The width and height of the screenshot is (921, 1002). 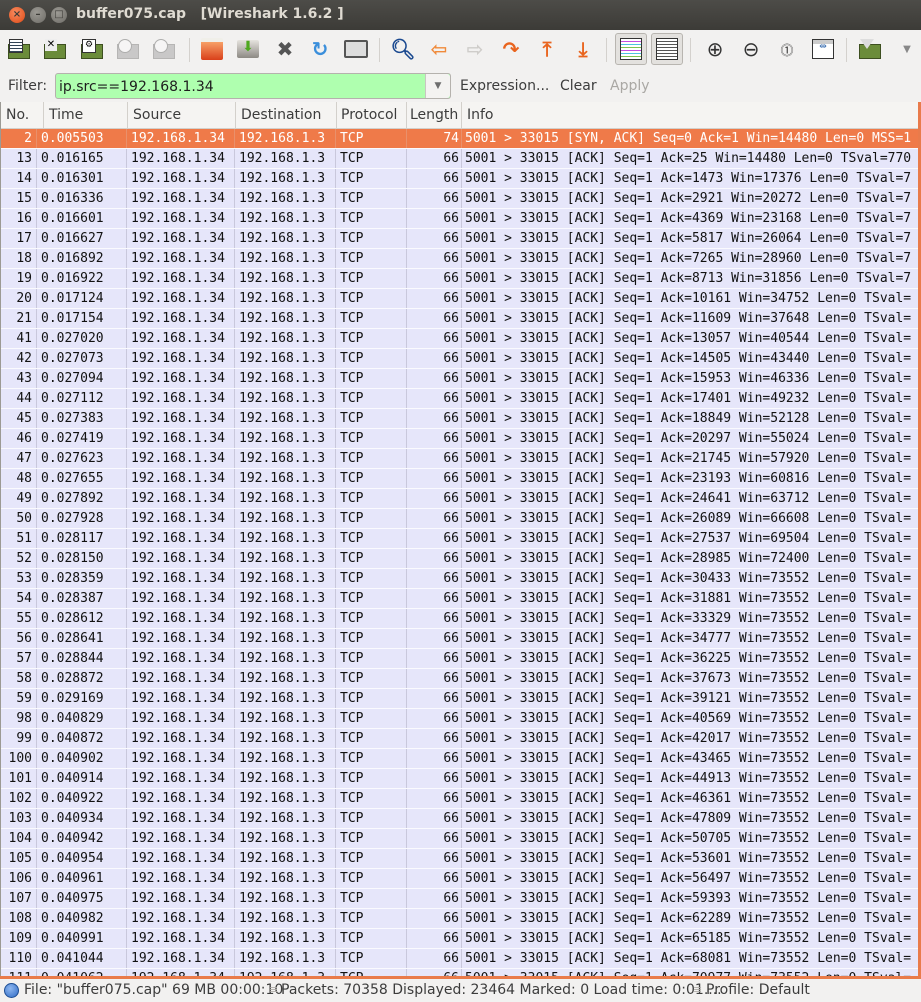 What do you see at coordinates (212, 49) in the screenshot?
I see `open-button` at bounding box center [212, 49].